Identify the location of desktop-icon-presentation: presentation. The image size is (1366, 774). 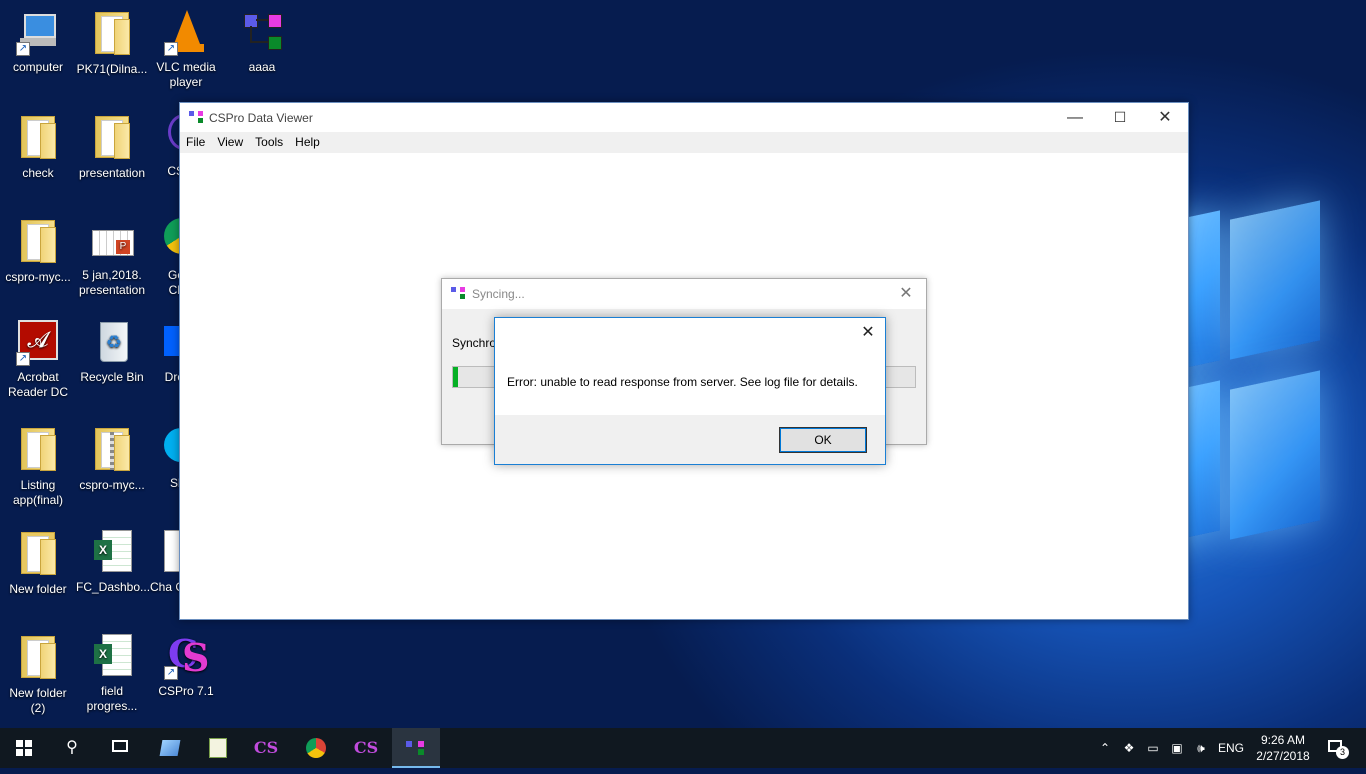
(112, 147).